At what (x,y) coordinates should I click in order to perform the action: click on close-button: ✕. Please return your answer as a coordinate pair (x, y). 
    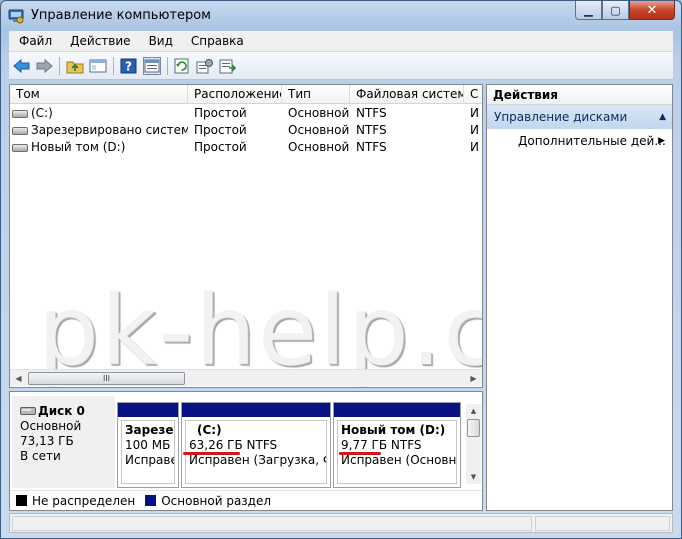
    Looking at the image, I should click on (652, 10).